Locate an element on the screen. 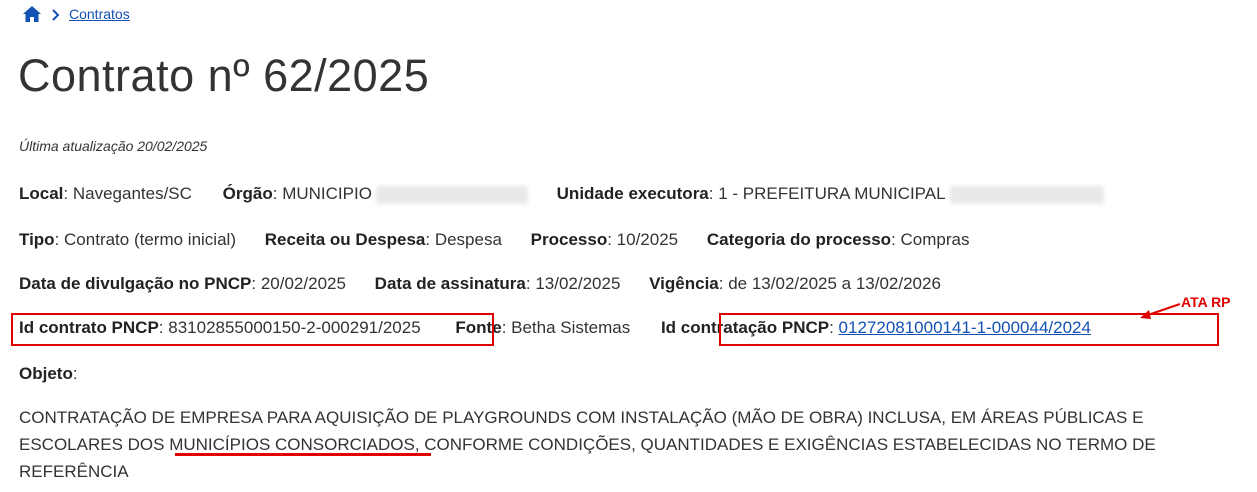  field-label: Unidade executora is located at coordinates (632, 193).